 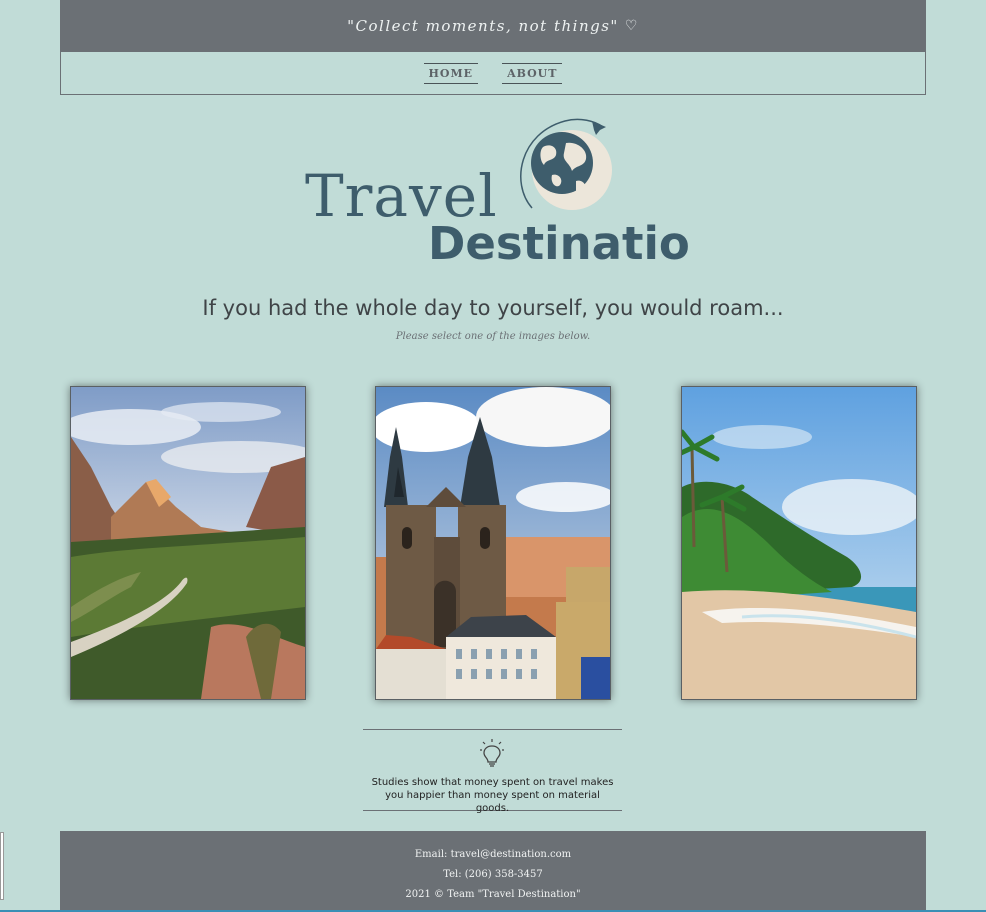 I want to click on tropical-beach-image, so click(x=799, y=543).